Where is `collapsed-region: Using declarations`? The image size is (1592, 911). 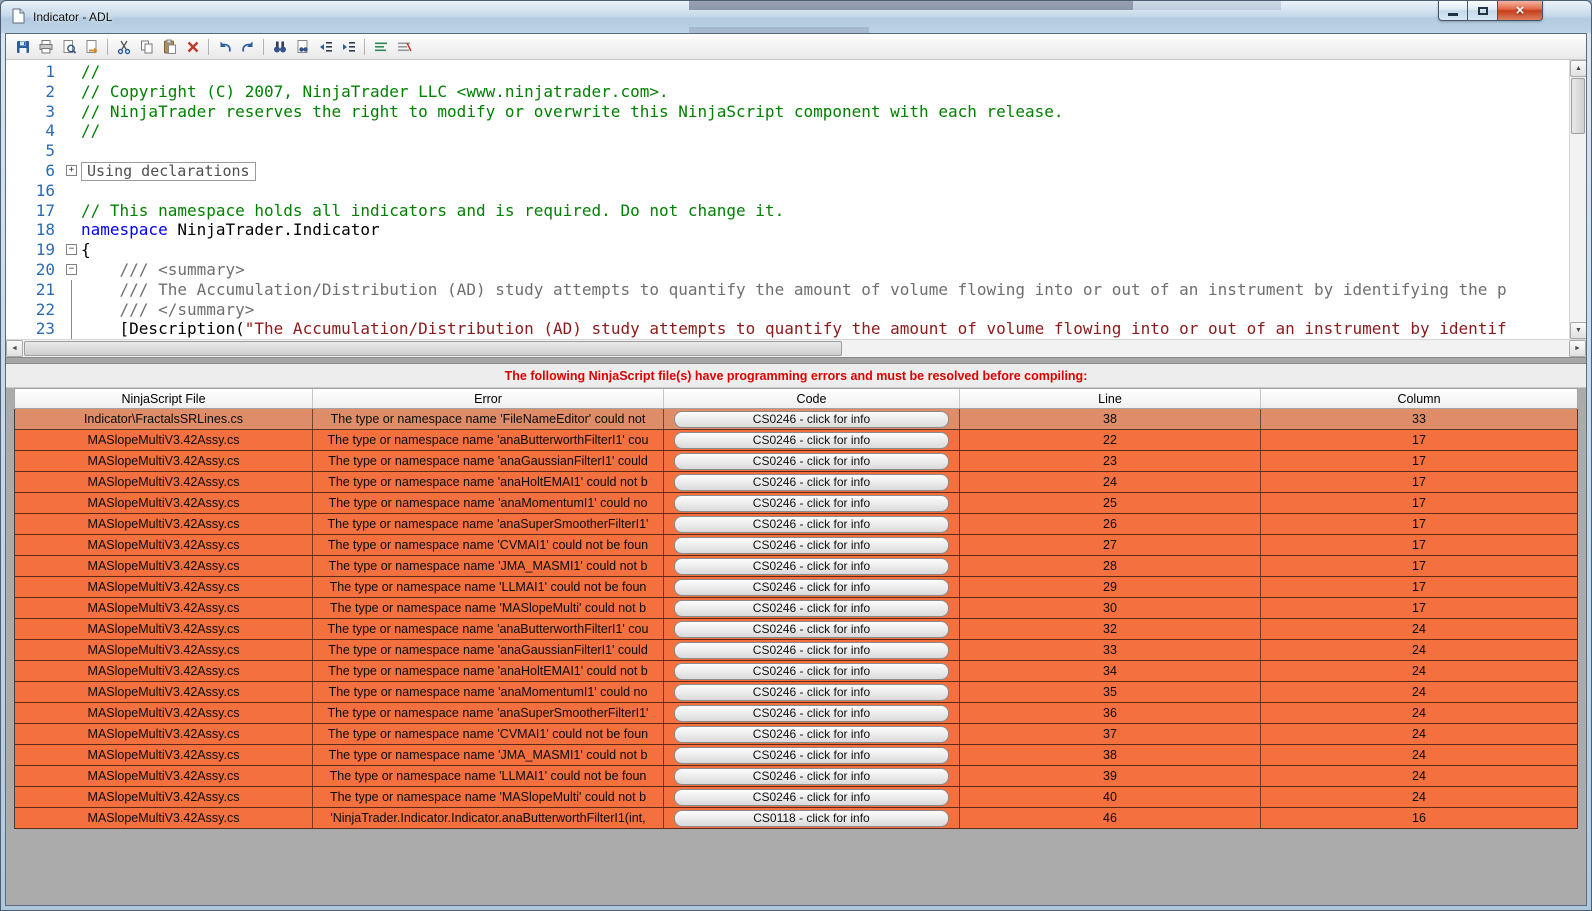 collapsed-region: Using declarations is located at coordinates (168, 171).